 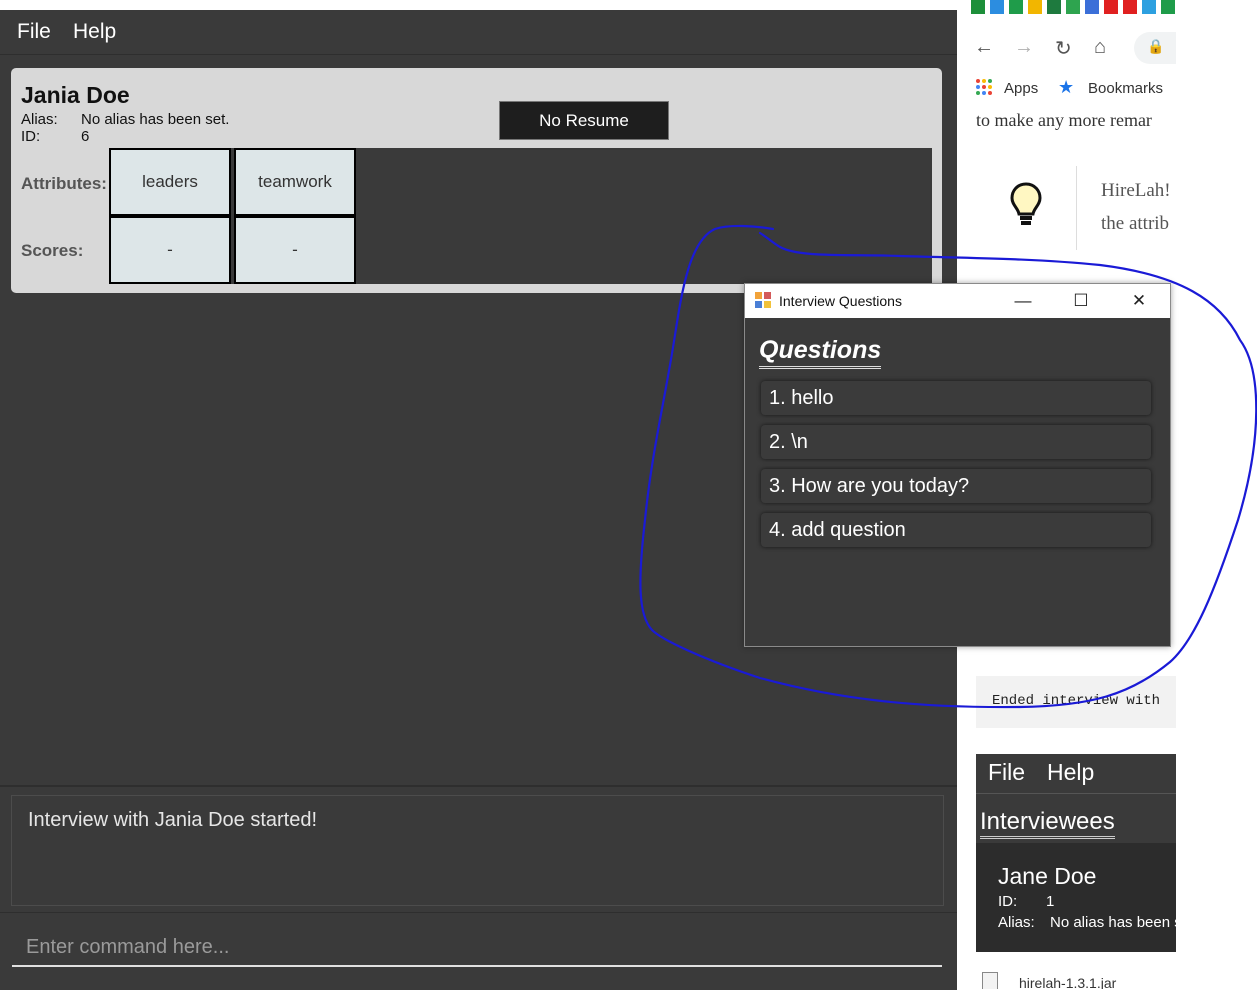 What do you see at coordinates (1076, 208) in the screenshot?
I see `tip-divider` at bounding box center [1076, 208].